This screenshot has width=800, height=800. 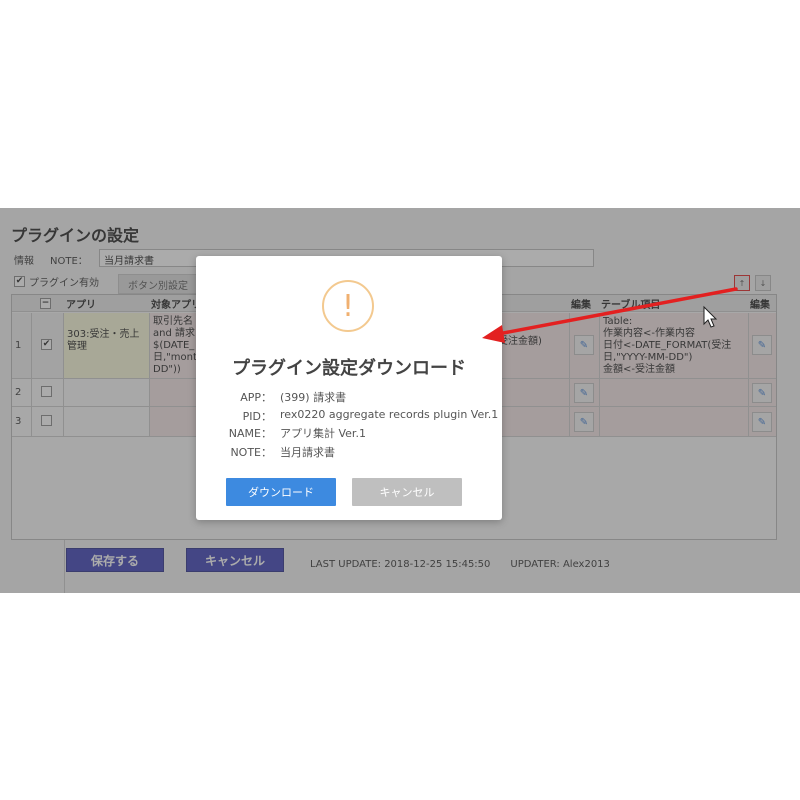 I want to click on dialog-field-name: NAME： アプリ集計 Ver.1, so click(x=349, y=432).